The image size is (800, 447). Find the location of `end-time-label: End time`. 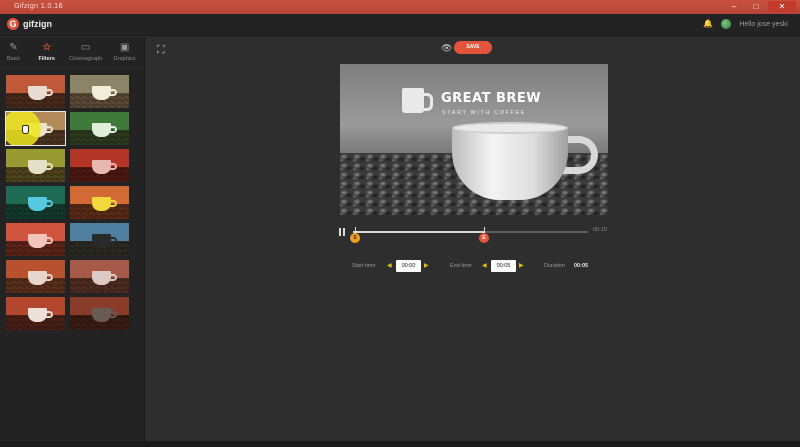

end-time-label: End time is located at coordinates (461, 266).